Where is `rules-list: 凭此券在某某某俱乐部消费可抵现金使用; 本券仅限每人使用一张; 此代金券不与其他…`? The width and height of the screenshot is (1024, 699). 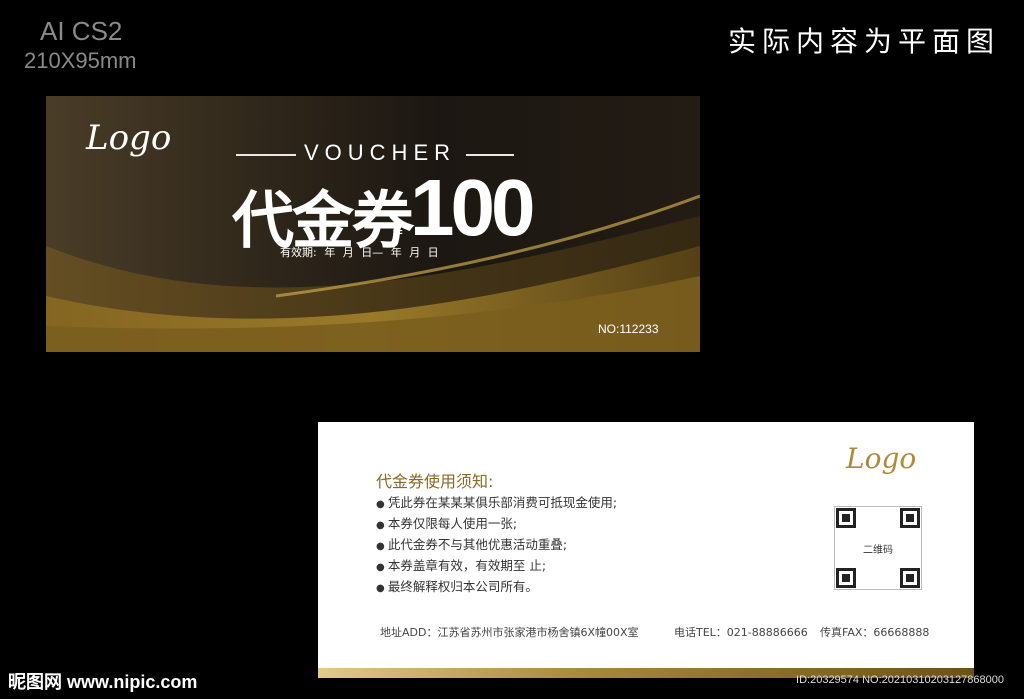
rules-list: 凭此券在某某某俱乐部消费可抵现金使用; 本券仅限每人使用一张; 此代金券不与其他… is located at coordinates (496, 544).